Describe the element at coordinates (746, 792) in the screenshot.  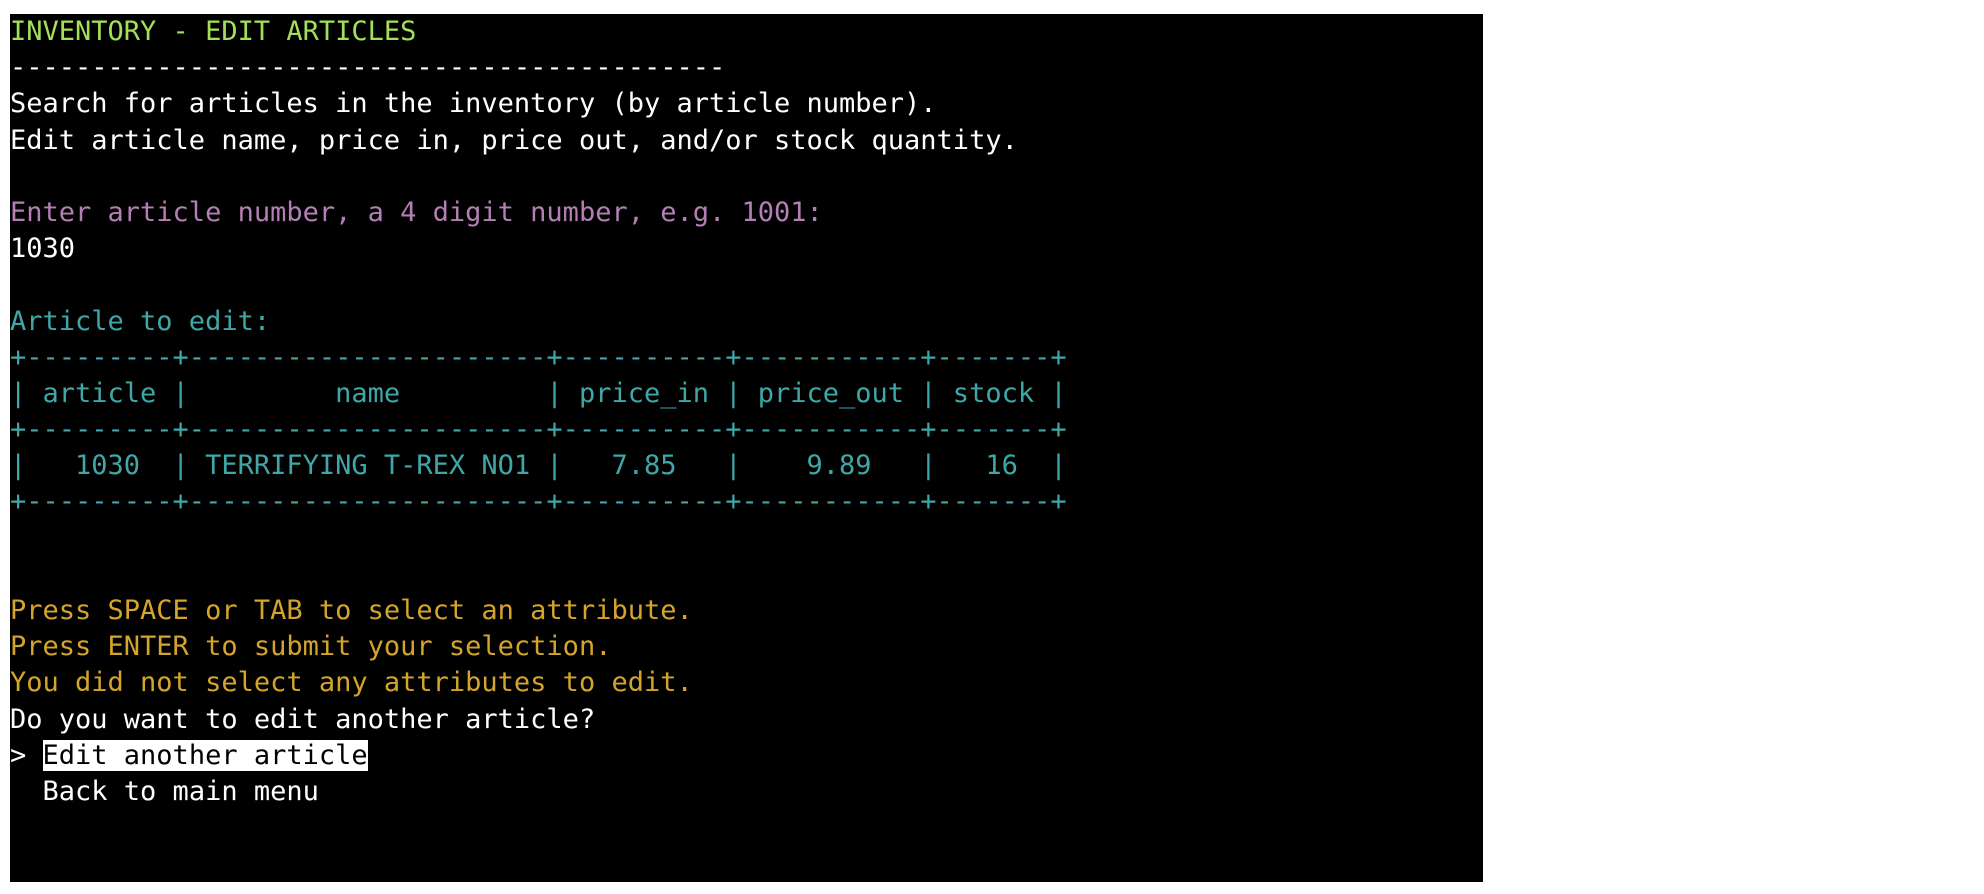
I see `menu-option-back-to-main: Back to main menu` at that location.